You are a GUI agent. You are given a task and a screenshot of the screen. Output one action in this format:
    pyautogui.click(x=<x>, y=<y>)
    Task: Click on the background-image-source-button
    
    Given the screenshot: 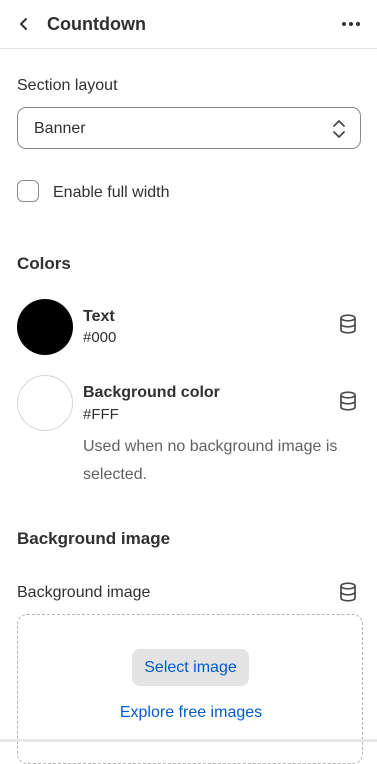 What is the action you would take?
    pyautogui.click(x=348, y=592)
    